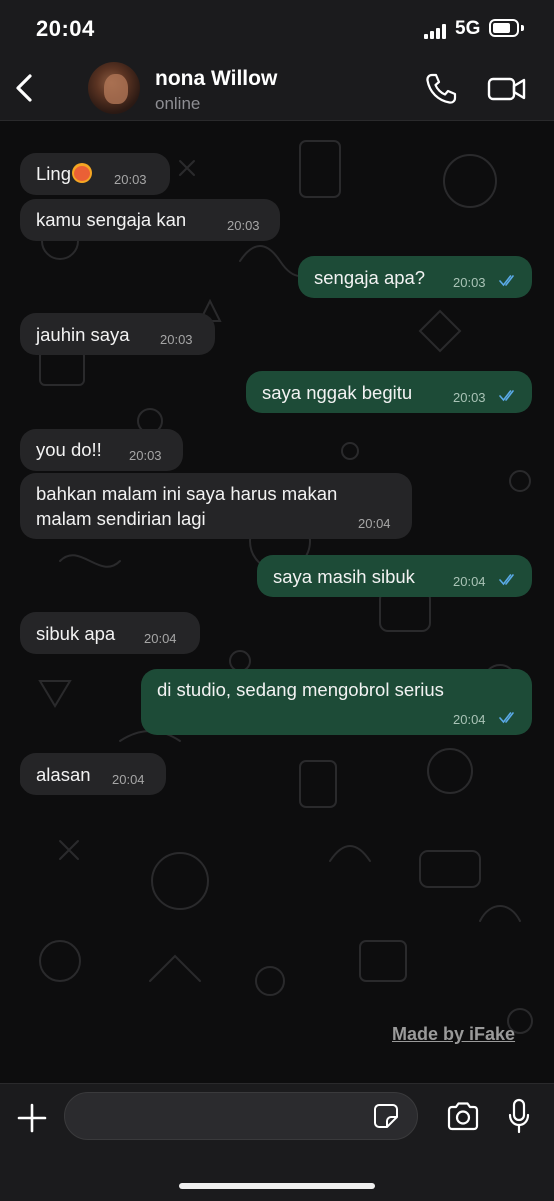  Describe the element at coordinates (216, 79) in the screenshot. I see `contact-name: nona Willow` at that location.